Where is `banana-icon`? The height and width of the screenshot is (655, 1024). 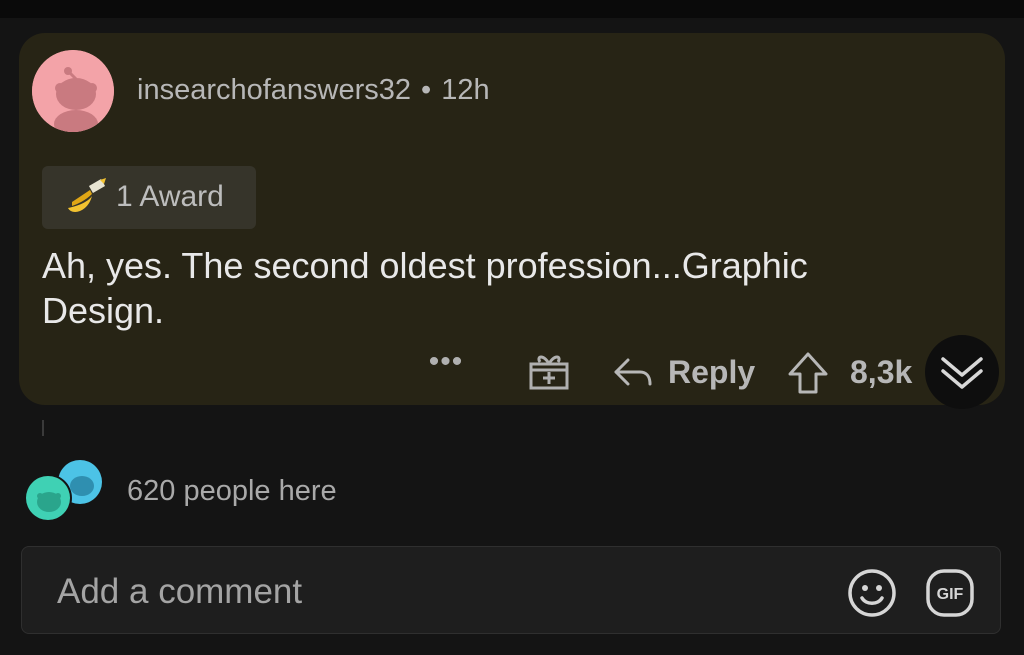 banana-icon is located at coordinates (87, 195).